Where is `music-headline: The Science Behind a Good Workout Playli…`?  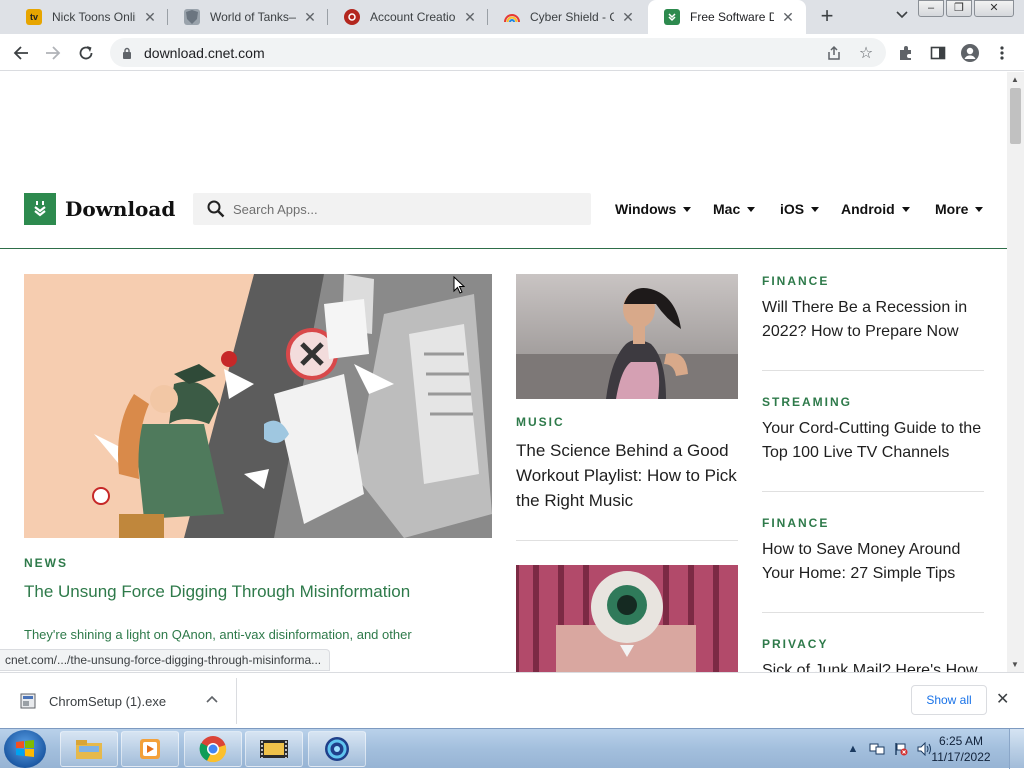
music-headline: The Science Behind a Good Workout Playli… is located at coordinates (629, 475).